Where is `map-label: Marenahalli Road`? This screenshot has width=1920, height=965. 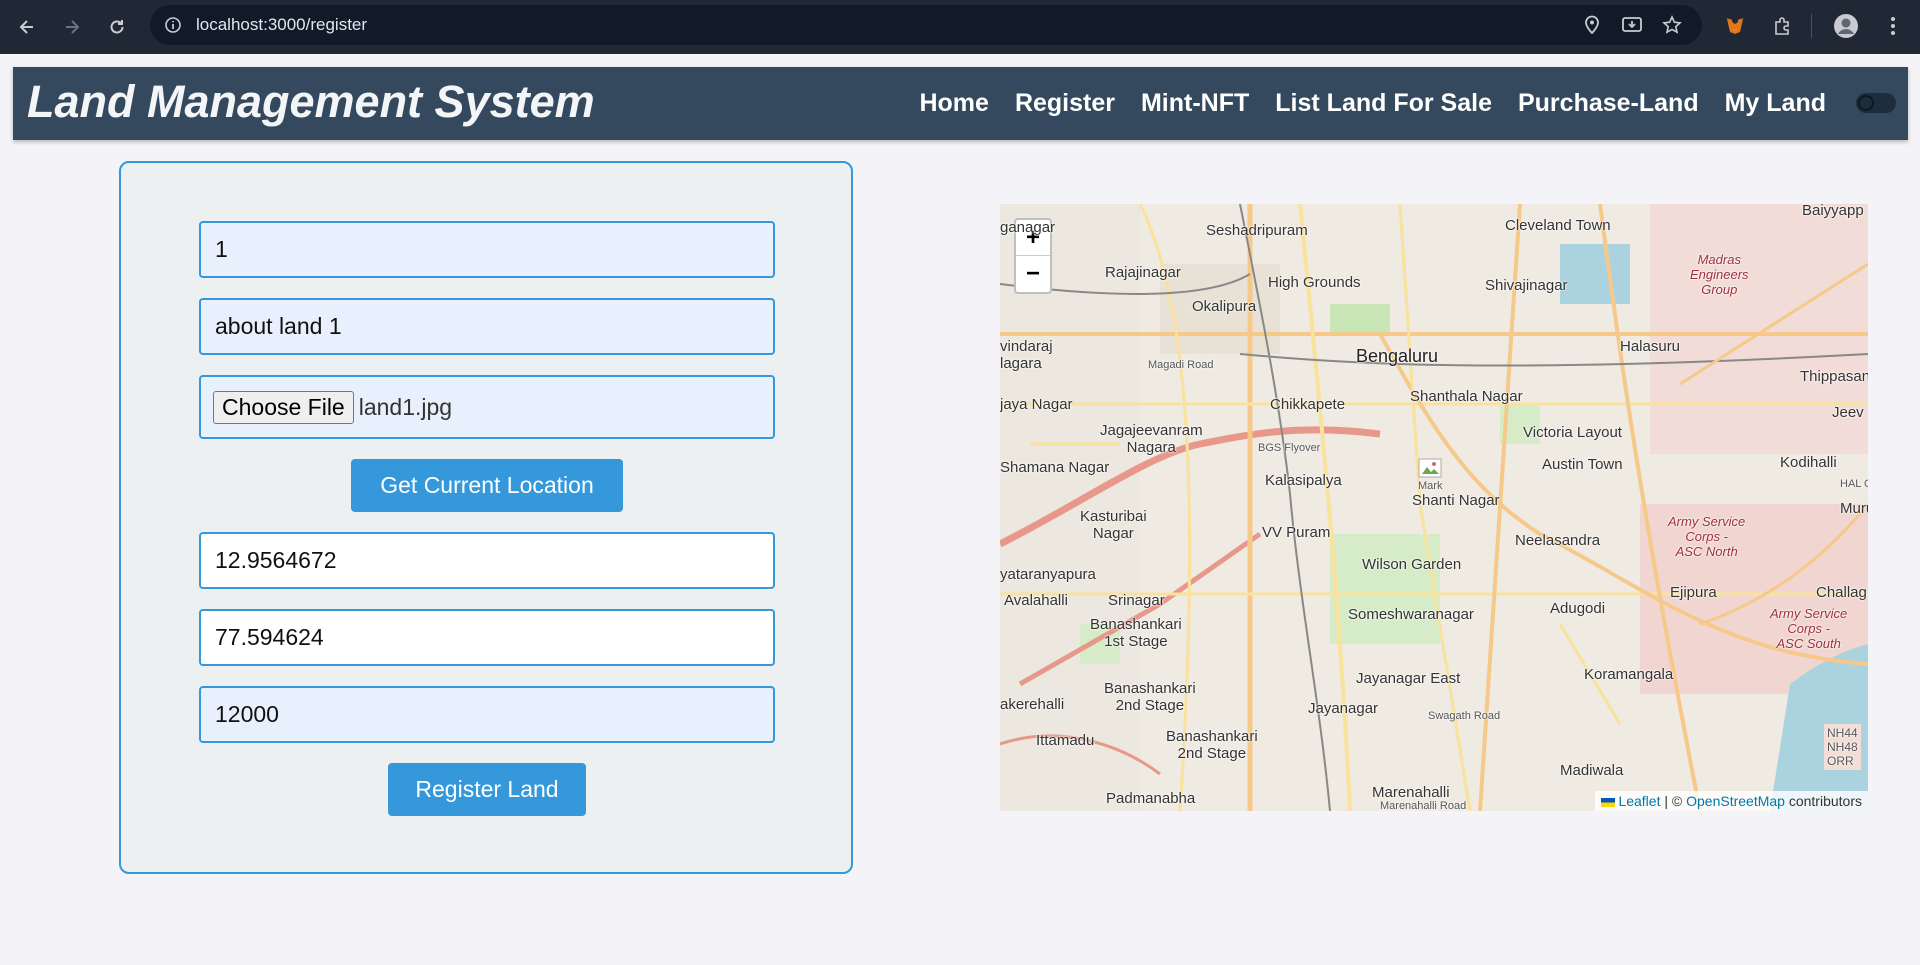
map-label: Marenahalli Road is located at coordinates (1423, 805).